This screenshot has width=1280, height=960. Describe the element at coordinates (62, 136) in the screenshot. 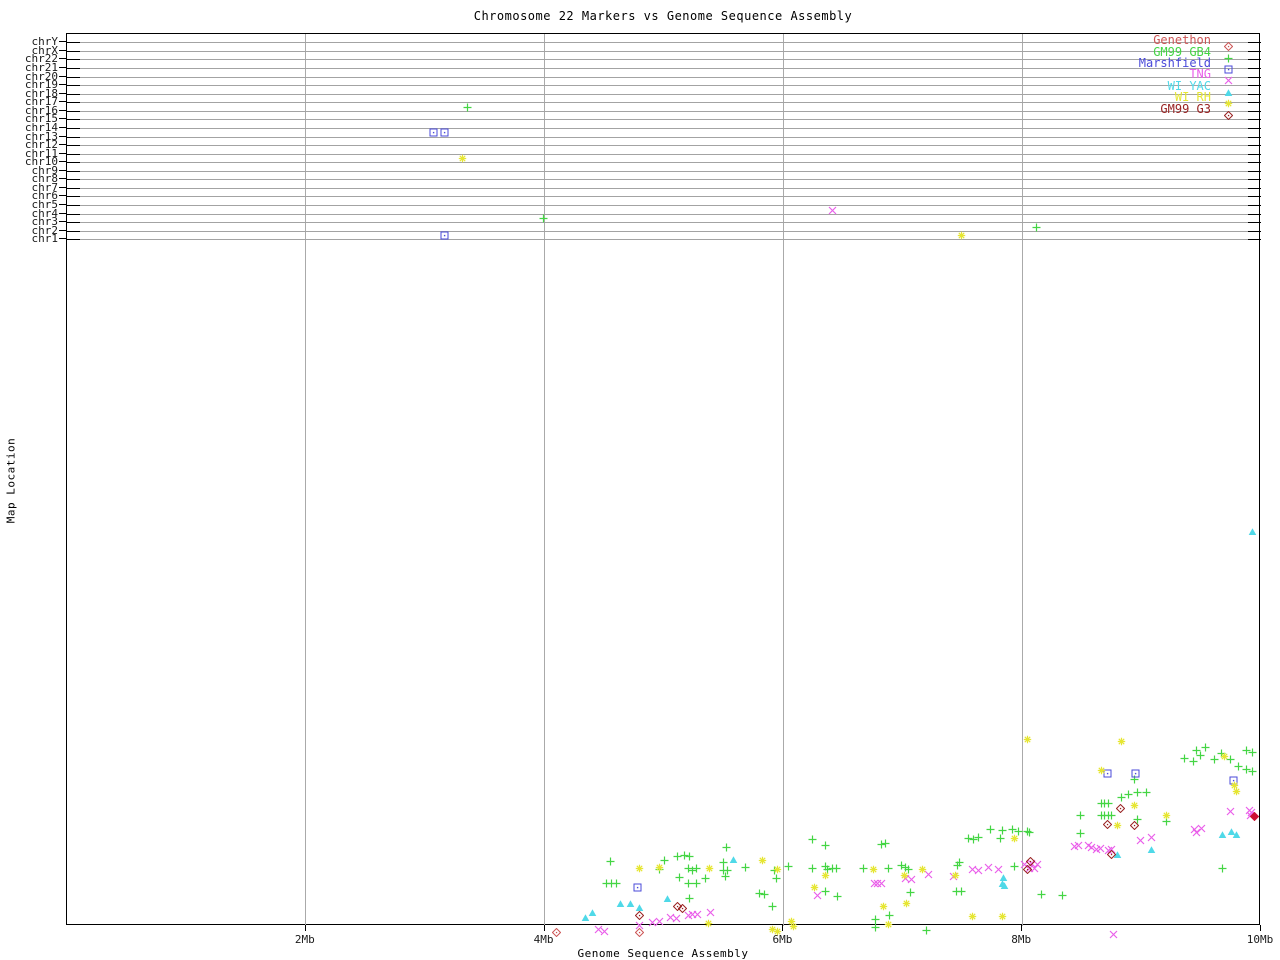

I see `chromosome-tick-chr13` at that location.